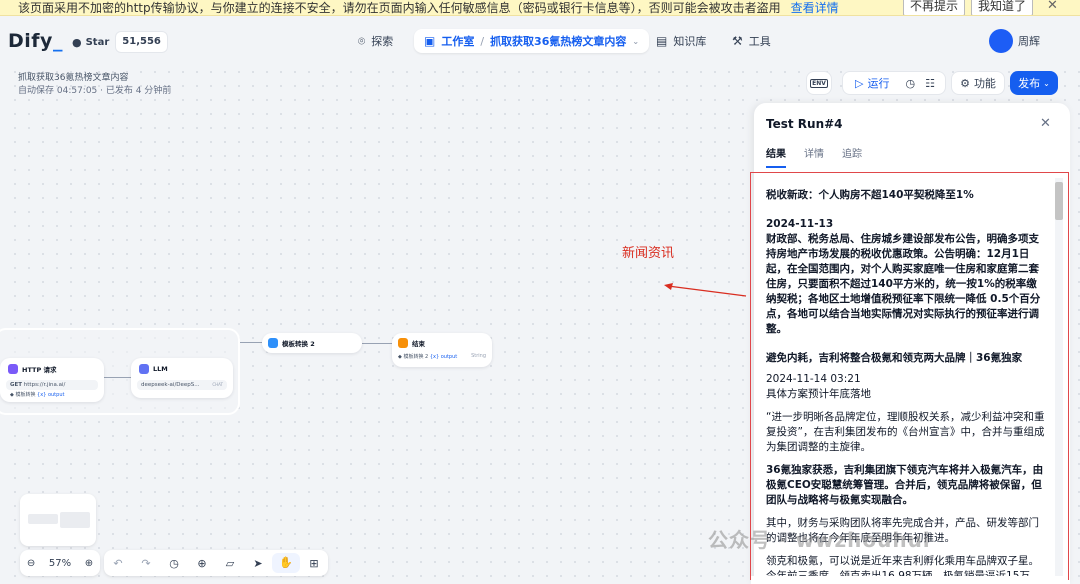 This screenshot has width=1080, height=584. Describe the element at coordinates (859, 83) in the screenshot. I see `play-icon: ▷` at that location.